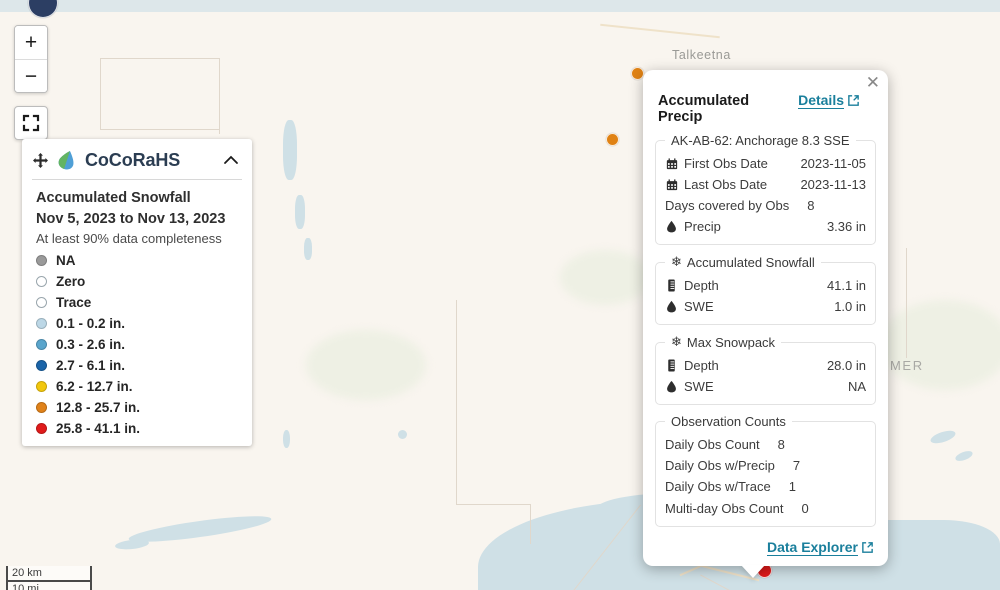 This screenshot has height=590, width=1000. What do you see at coordinates (98, 408) in the screenshot?
I see `legend-item-label: 12.8 - 25.7 in.` at bounding box center [98, 408].